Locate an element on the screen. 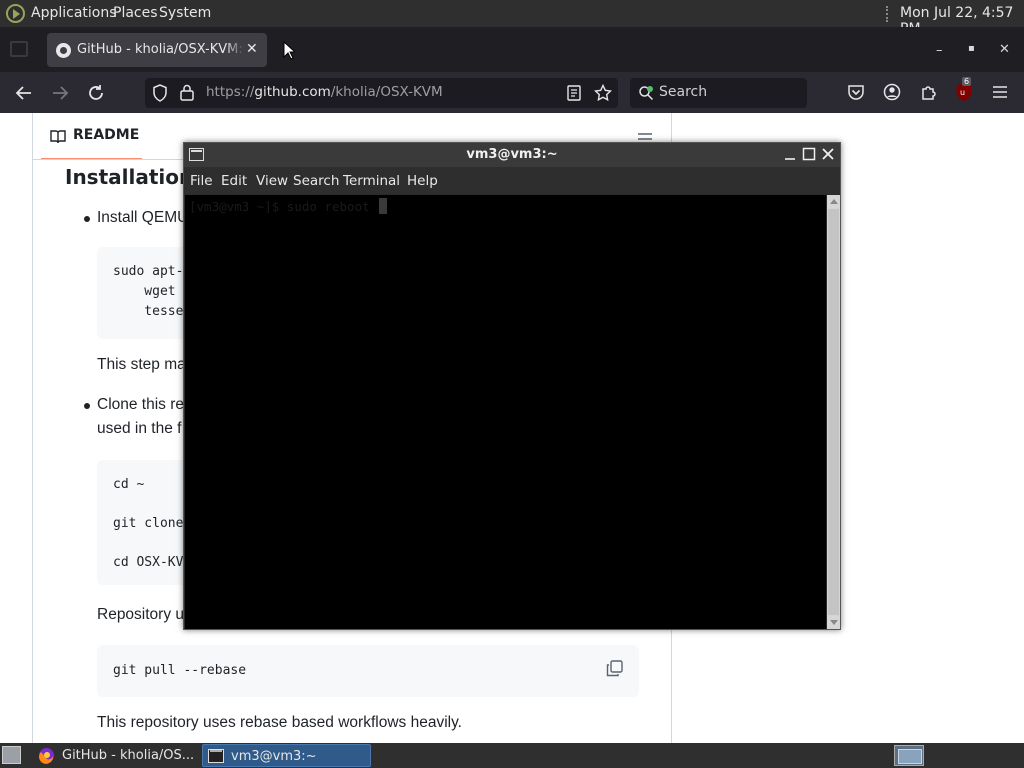 Image resolution: width=1024 pixels, height=768 pixels. readme-tab: README is located at coordinates (106, 135).